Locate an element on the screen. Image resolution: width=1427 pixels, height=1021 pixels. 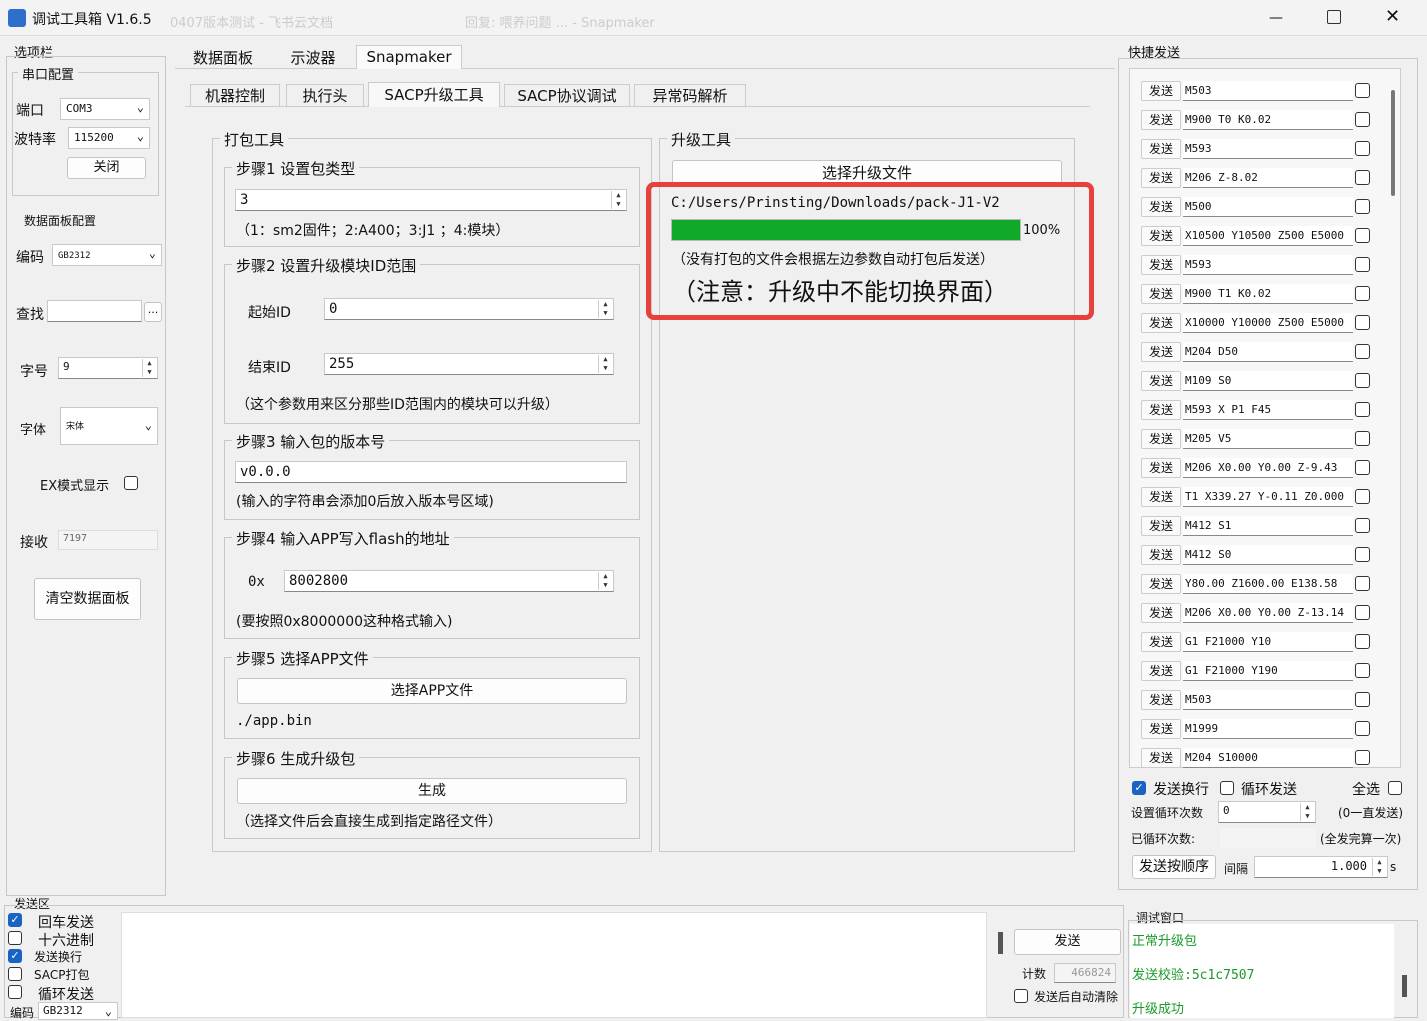
send-option-checkbox: ✓ is located at coordinates (15, 956).